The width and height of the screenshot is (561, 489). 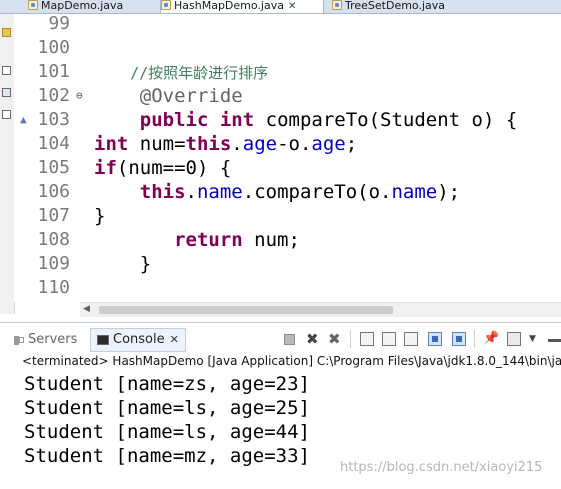 I want to click on terminate-icon, so click(x=289, y=339).